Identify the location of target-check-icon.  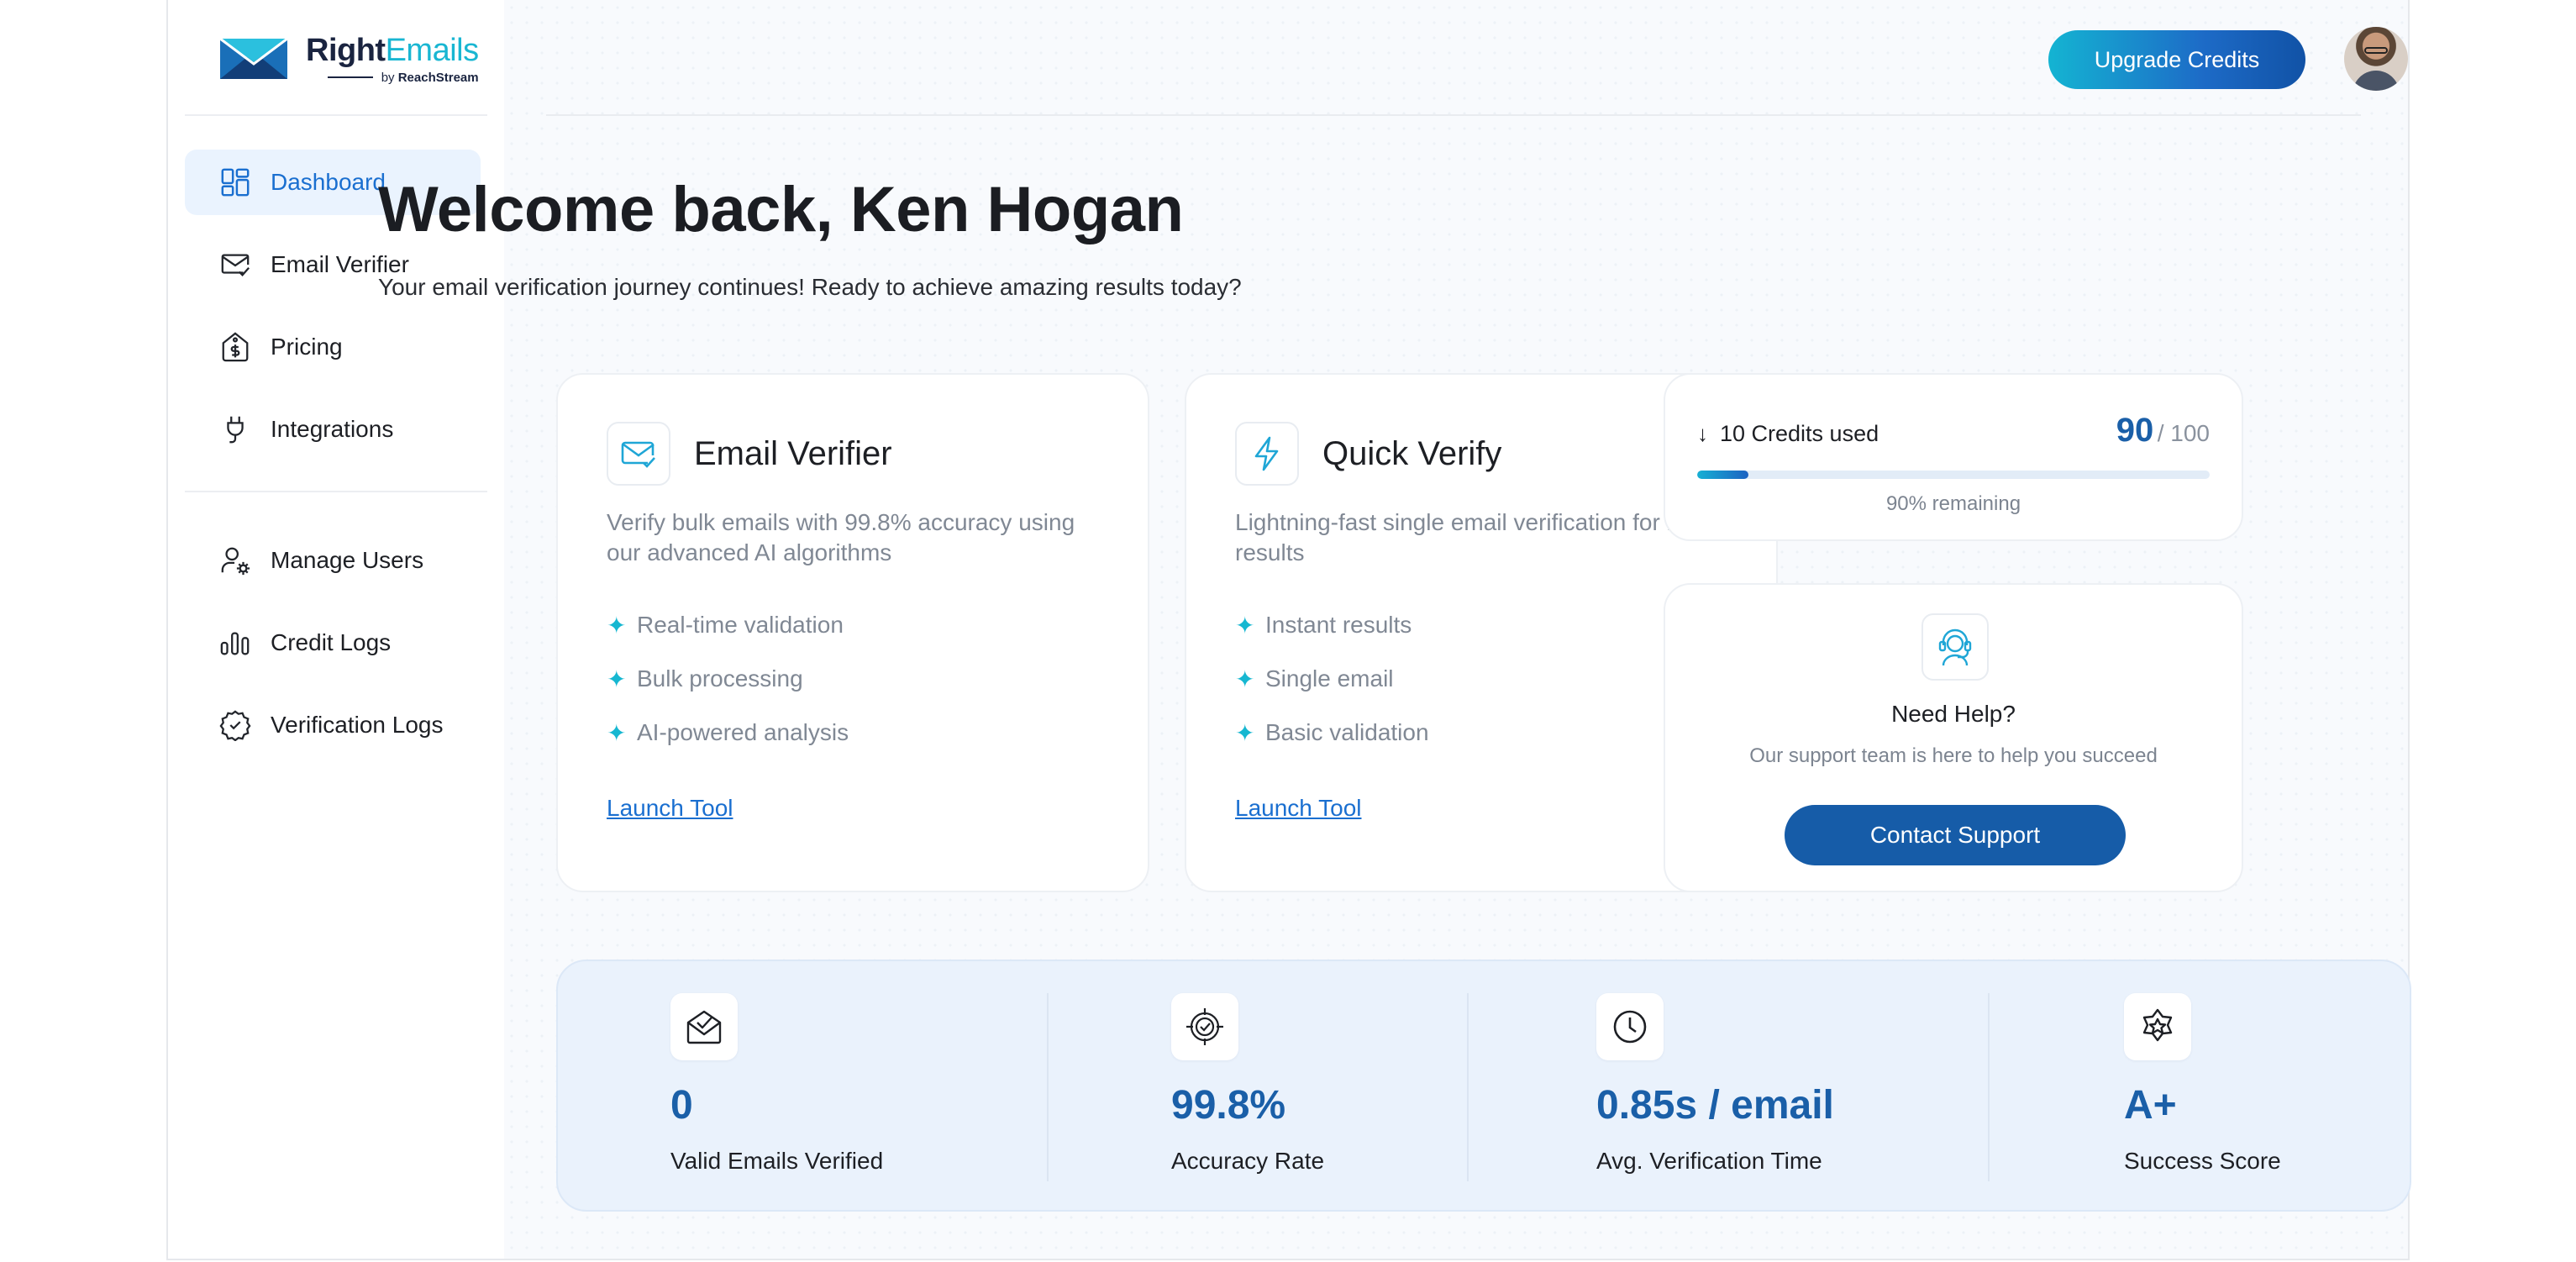
(1204, 1026).